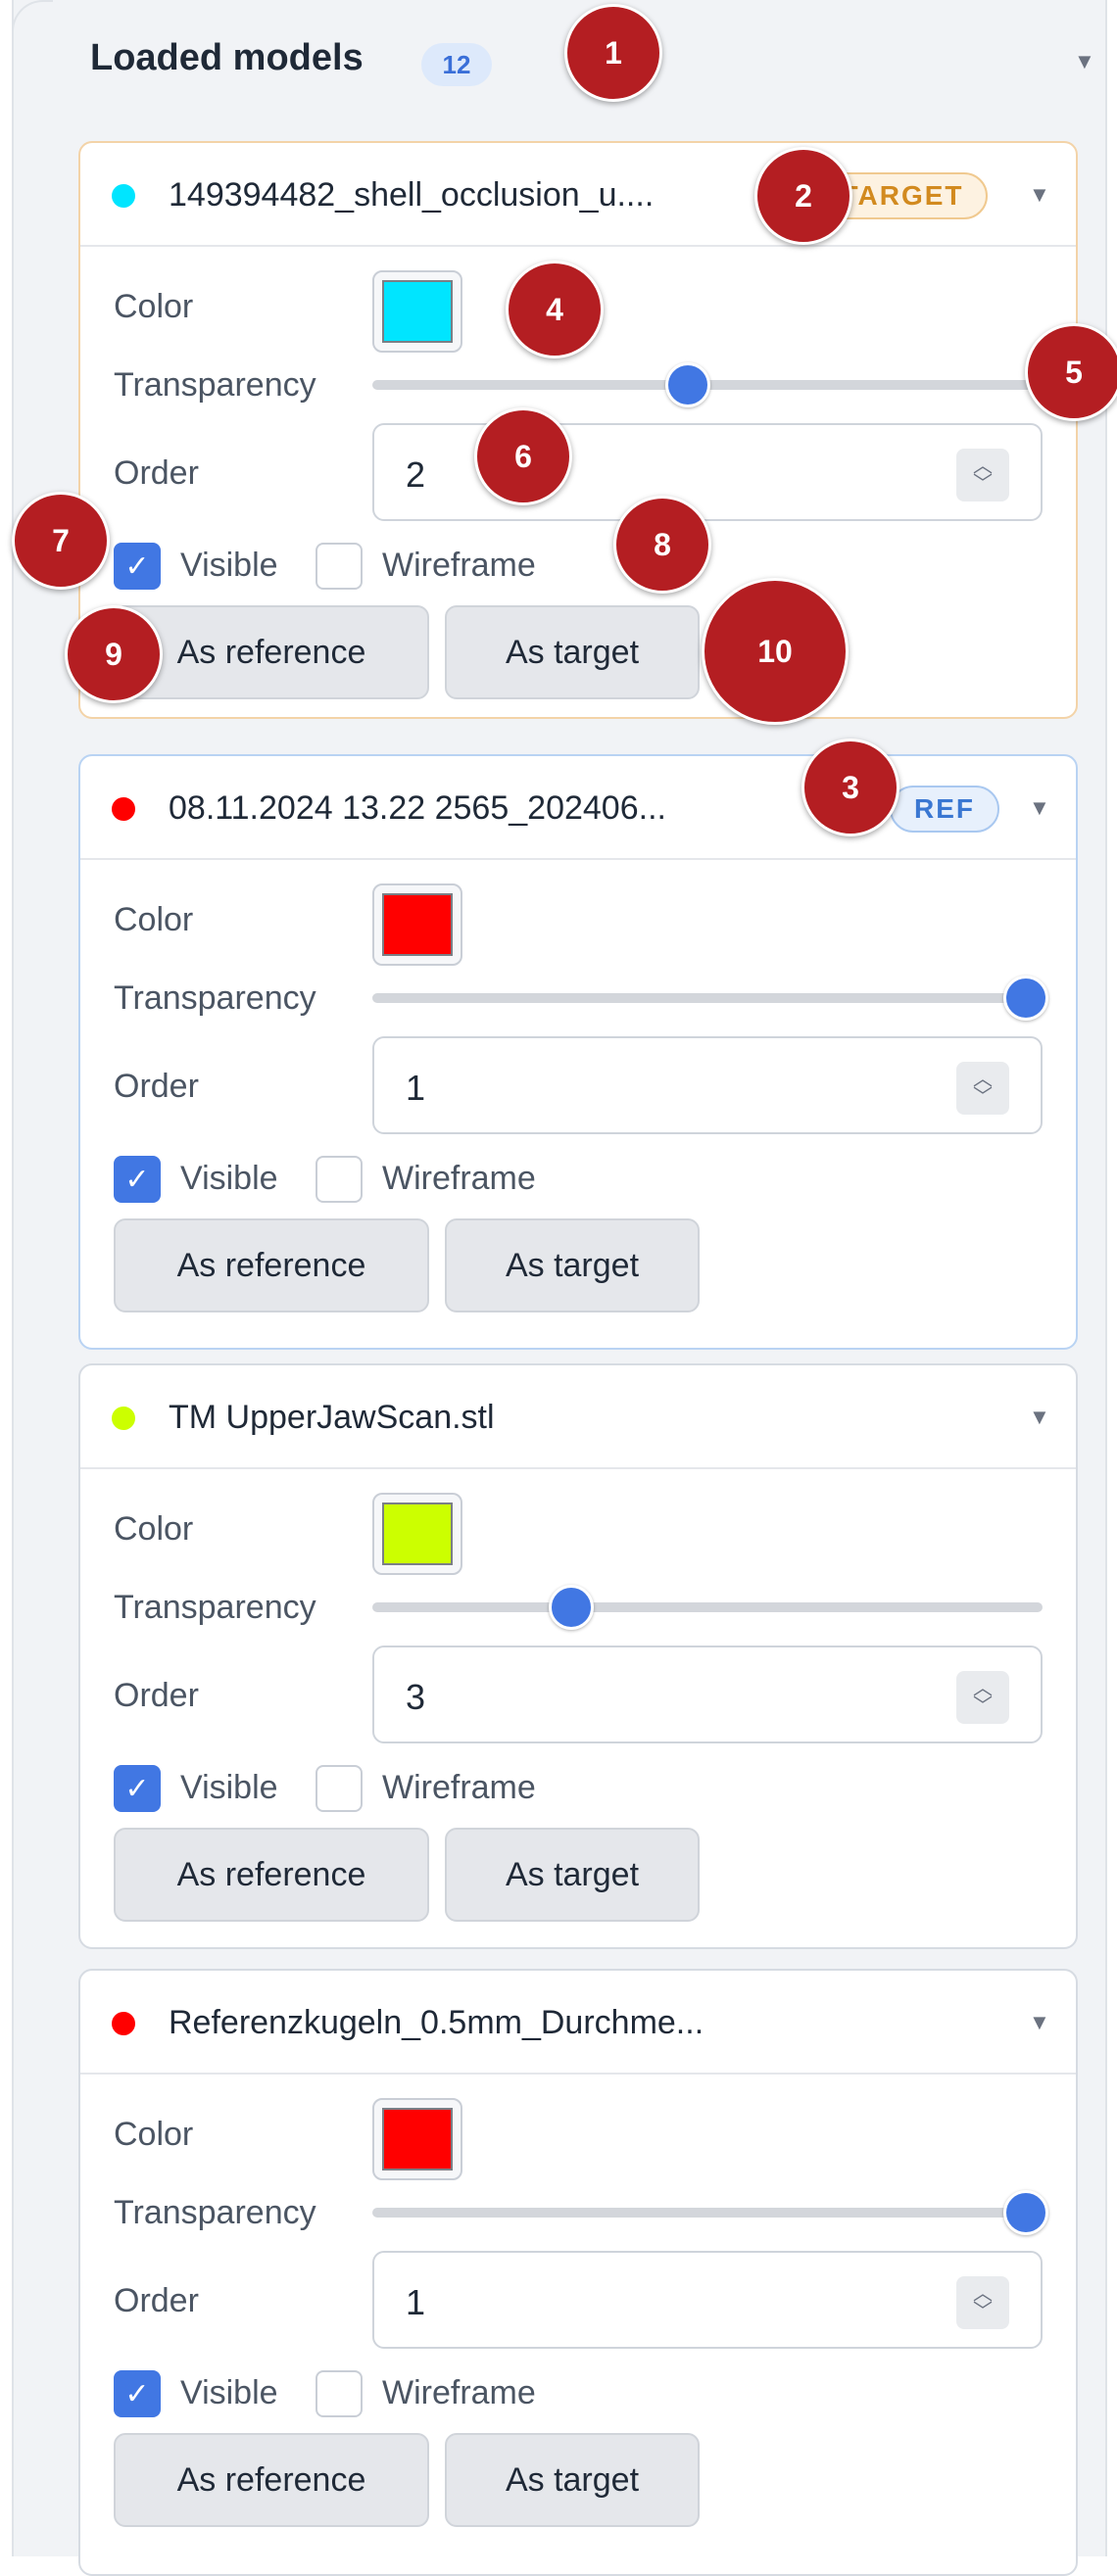 The image size is (1117, 2576). I want to click on ref-badge: REF, so click(945, 809).